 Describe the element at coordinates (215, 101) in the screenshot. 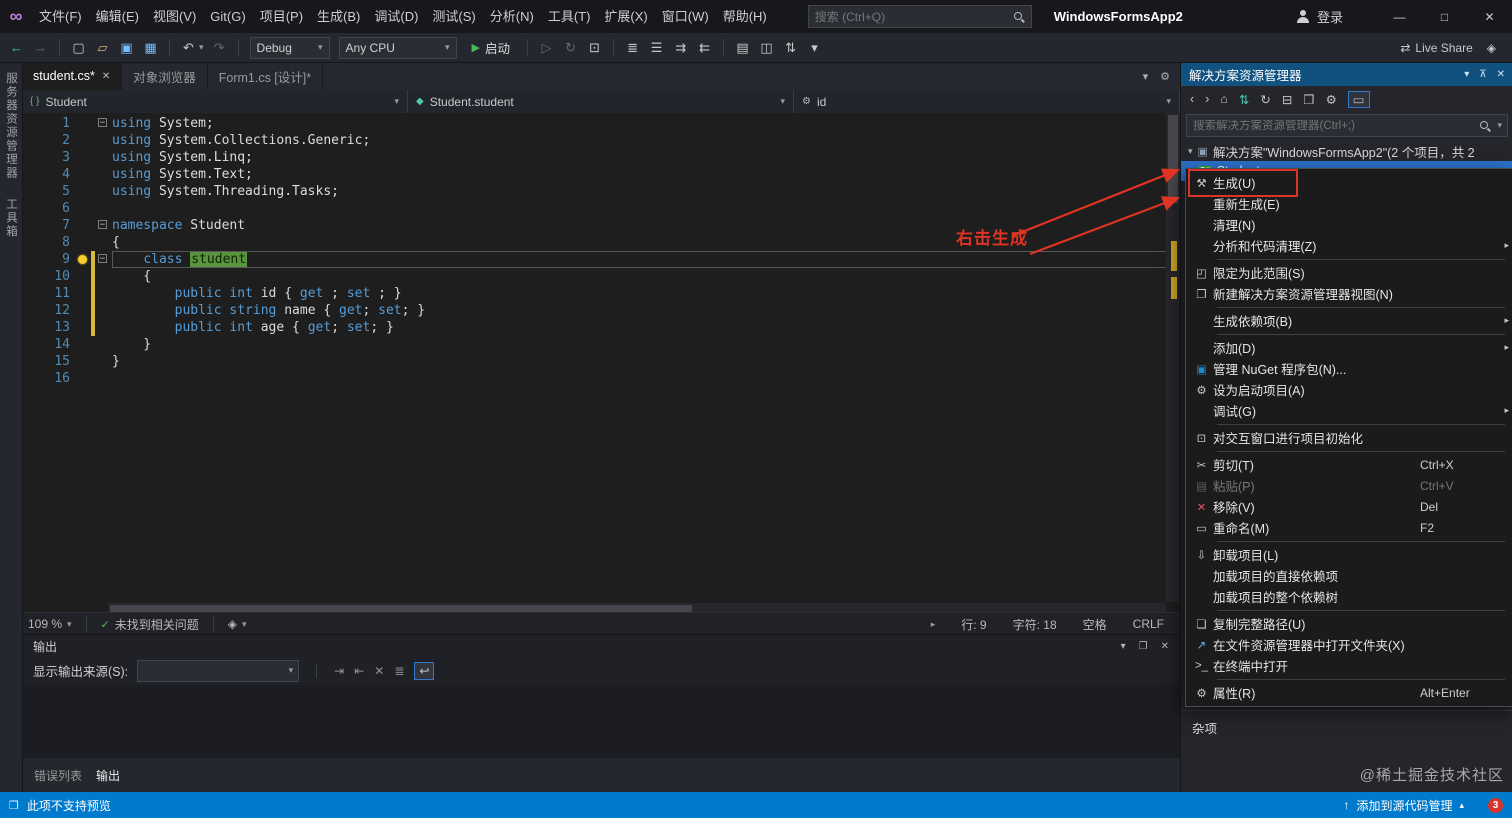

I see `breadcrumb-segment-1: { } Student ▾` at that location.